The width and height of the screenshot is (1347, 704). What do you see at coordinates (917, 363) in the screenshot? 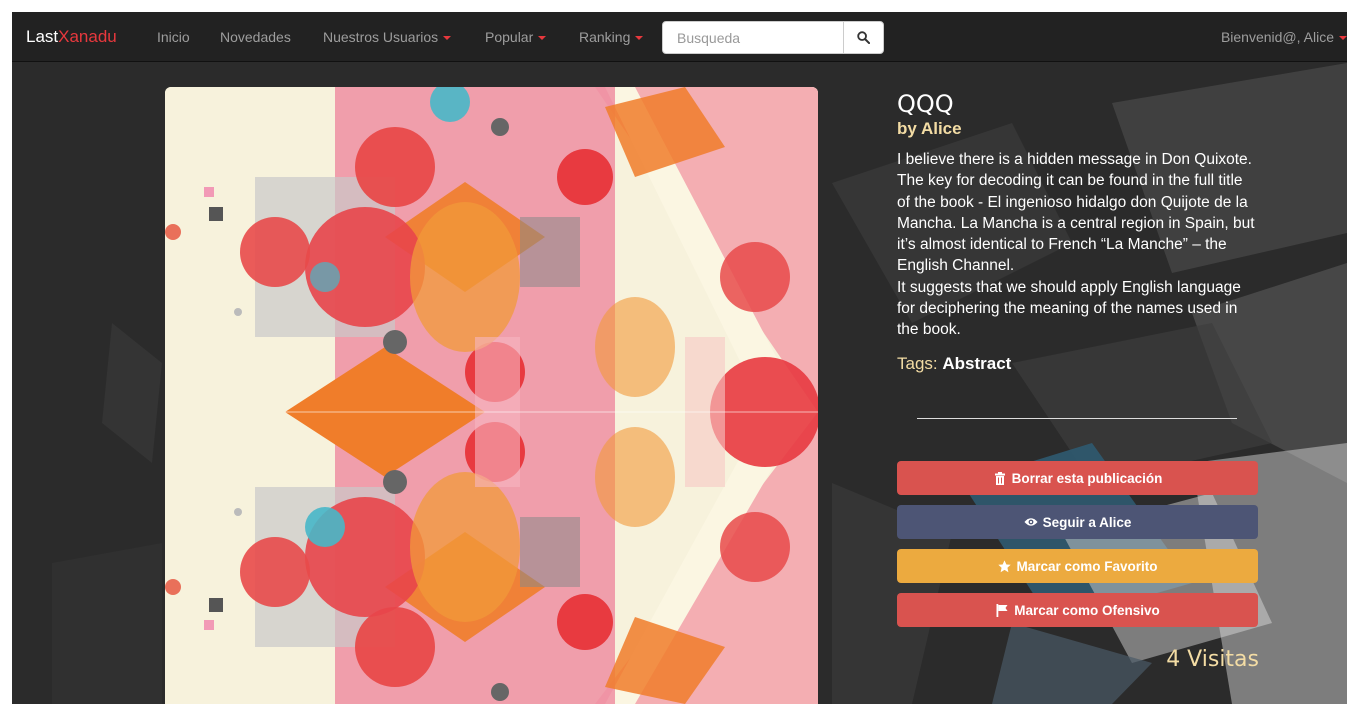
I see `tags-label: Tags:` at bounding box center [917, 363].